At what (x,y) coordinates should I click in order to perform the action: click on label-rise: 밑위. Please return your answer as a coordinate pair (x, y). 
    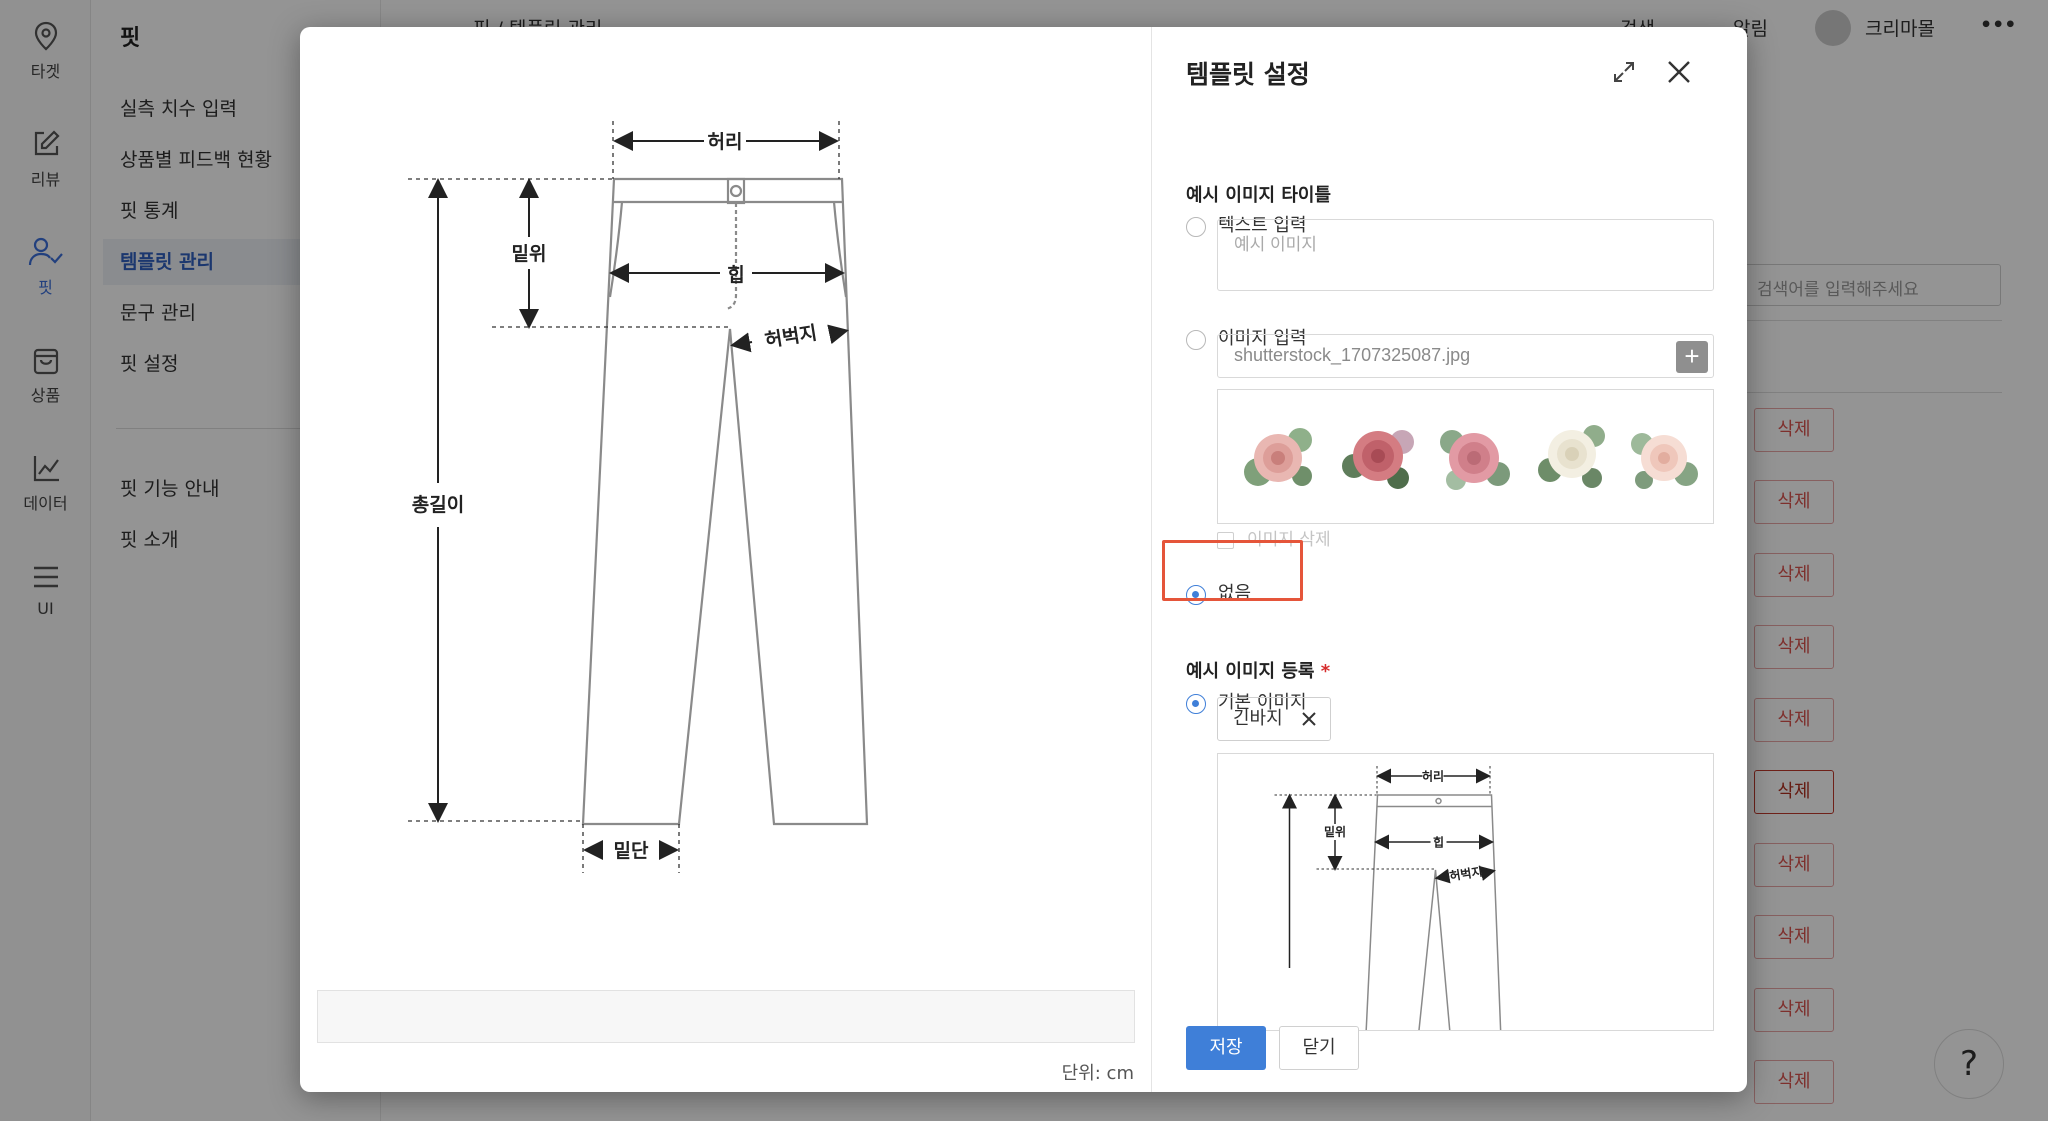
    Looking at the image, I should click on (529, 254).